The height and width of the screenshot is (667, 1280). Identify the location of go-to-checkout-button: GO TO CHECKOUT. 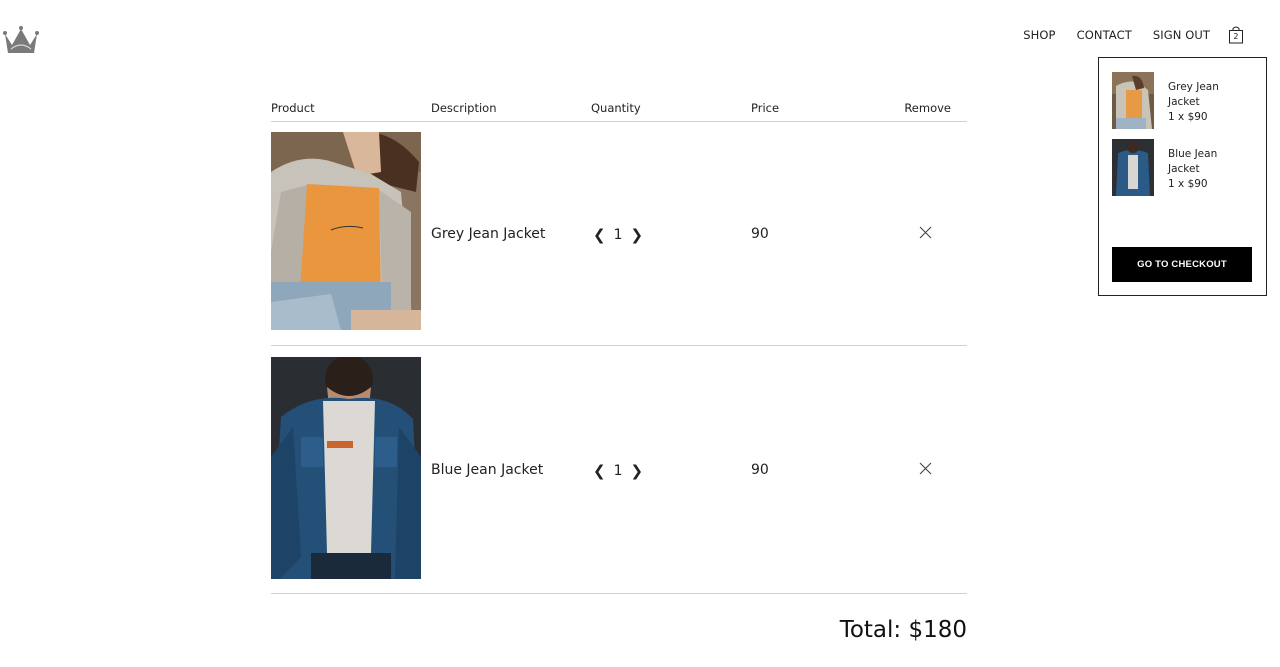
(1182, 264).